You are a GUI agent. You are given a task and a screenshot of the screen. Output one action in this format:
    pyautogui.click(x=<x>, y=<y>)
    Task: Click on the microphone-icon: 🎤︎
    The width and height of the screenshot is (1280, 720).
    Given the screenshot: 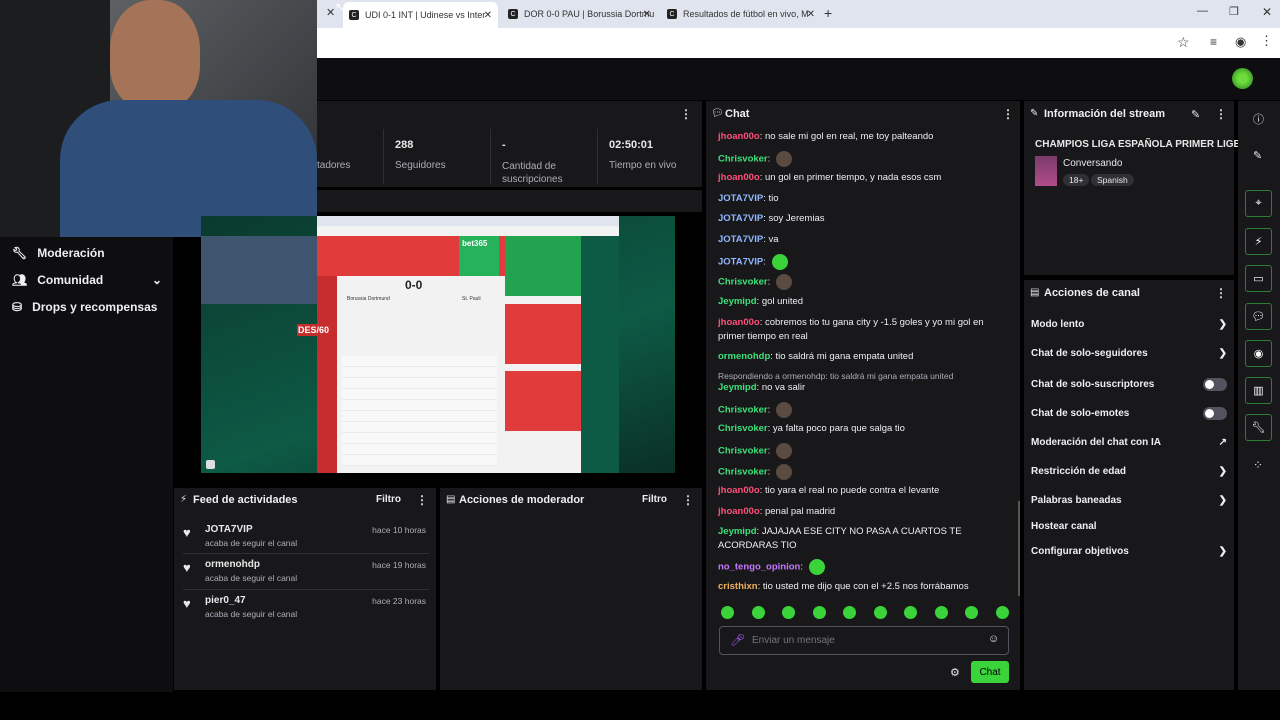 What is the action you would take?
    pyautogui.click(x=737, y=640)
    